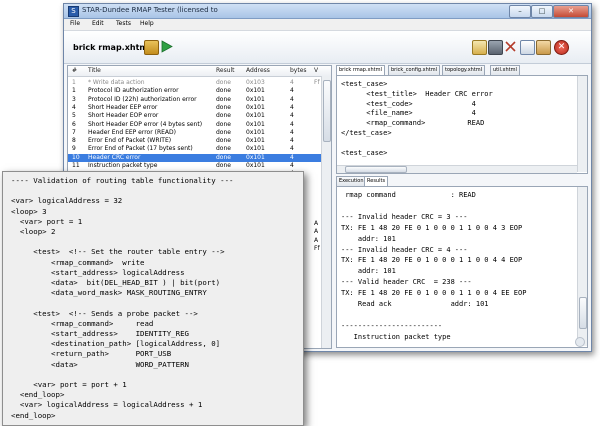 The image size is (600, 426). I want to click on row-title: Header End EEP error (READ), so click(151, 133).